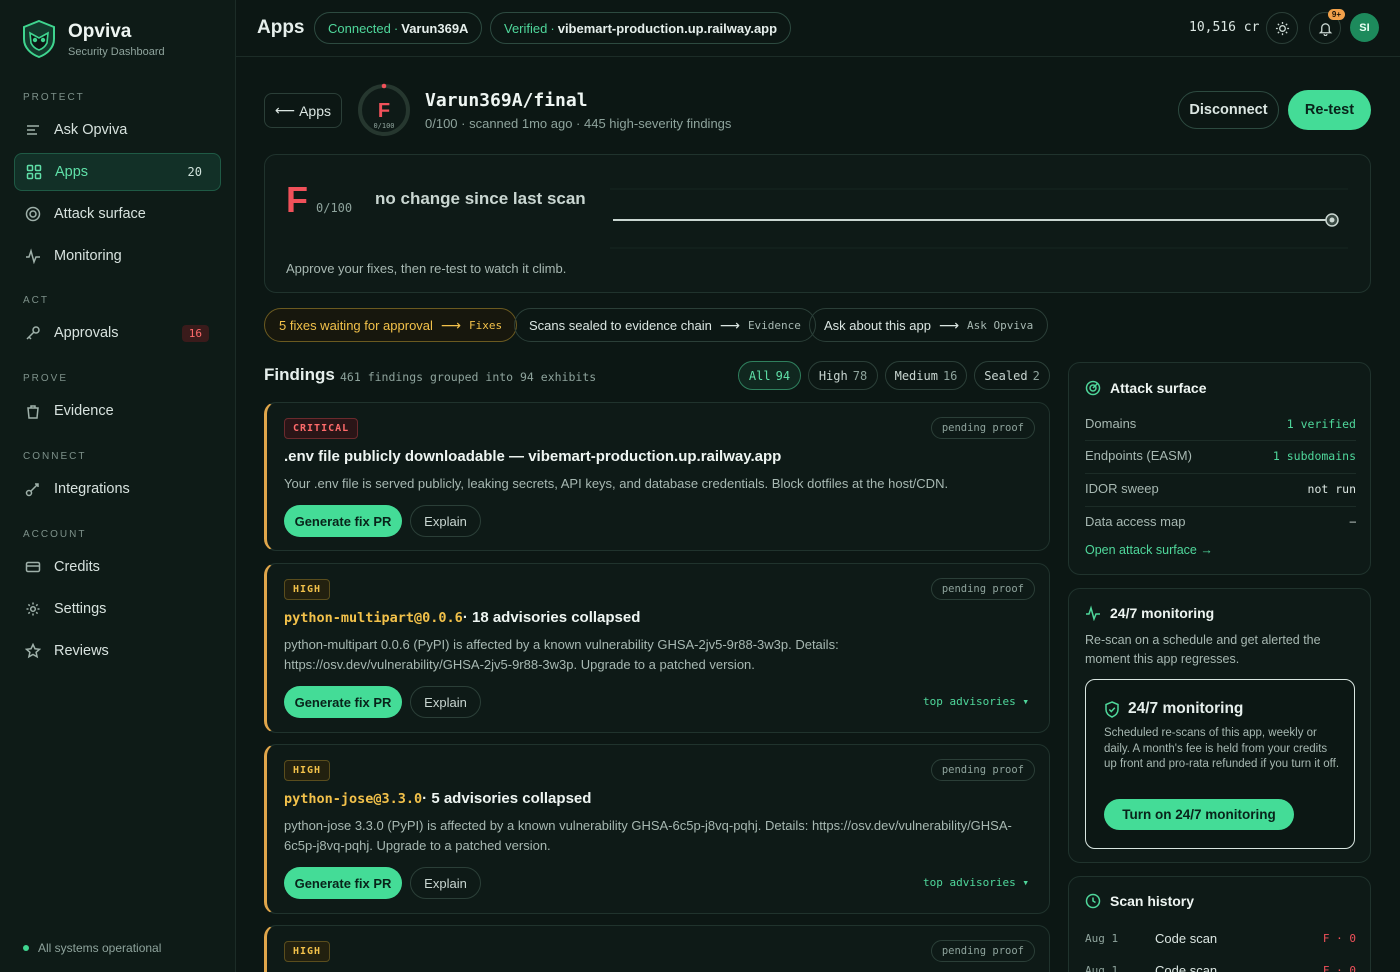  What do you see at coordinates (39, 39) in the screenshot?
I see `owl-shield-logo-icon` at bounding box center [39, 39].